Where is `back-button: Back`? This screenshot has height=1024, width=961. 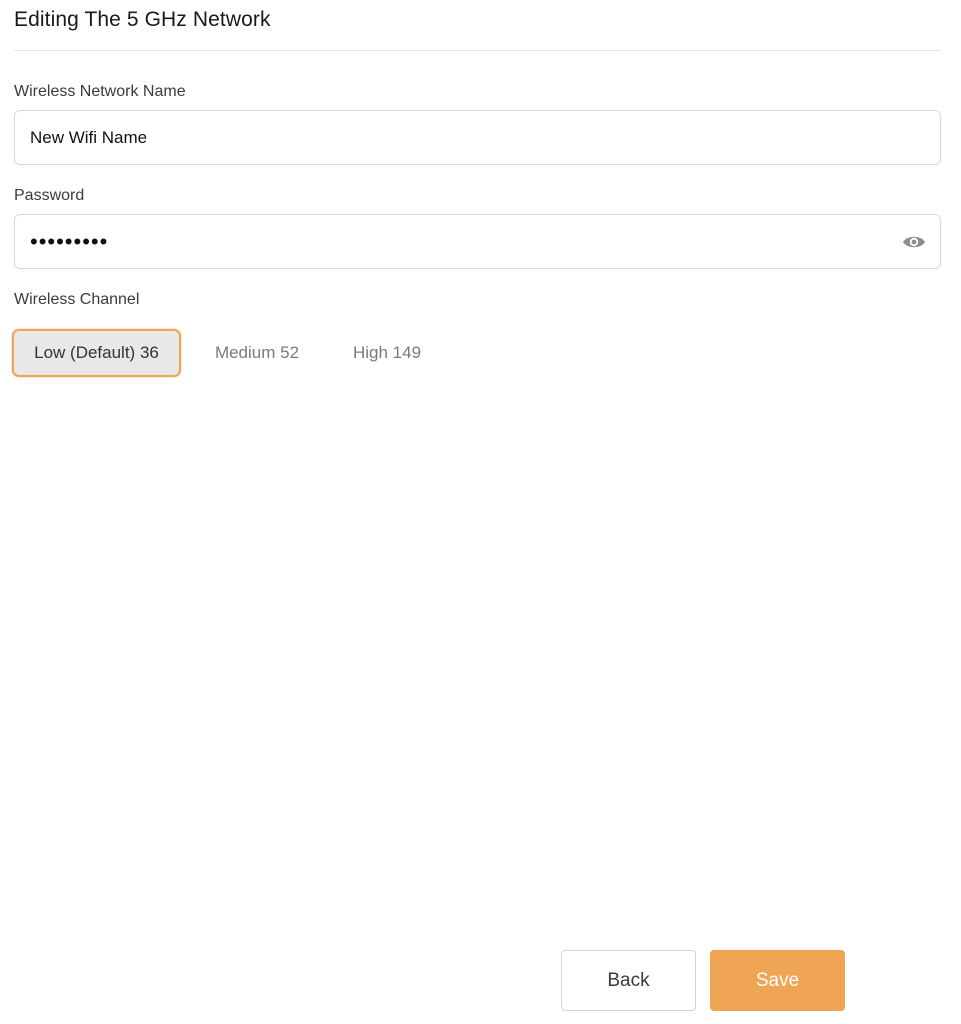
back-button: Back is located at coordinates (628, 980).